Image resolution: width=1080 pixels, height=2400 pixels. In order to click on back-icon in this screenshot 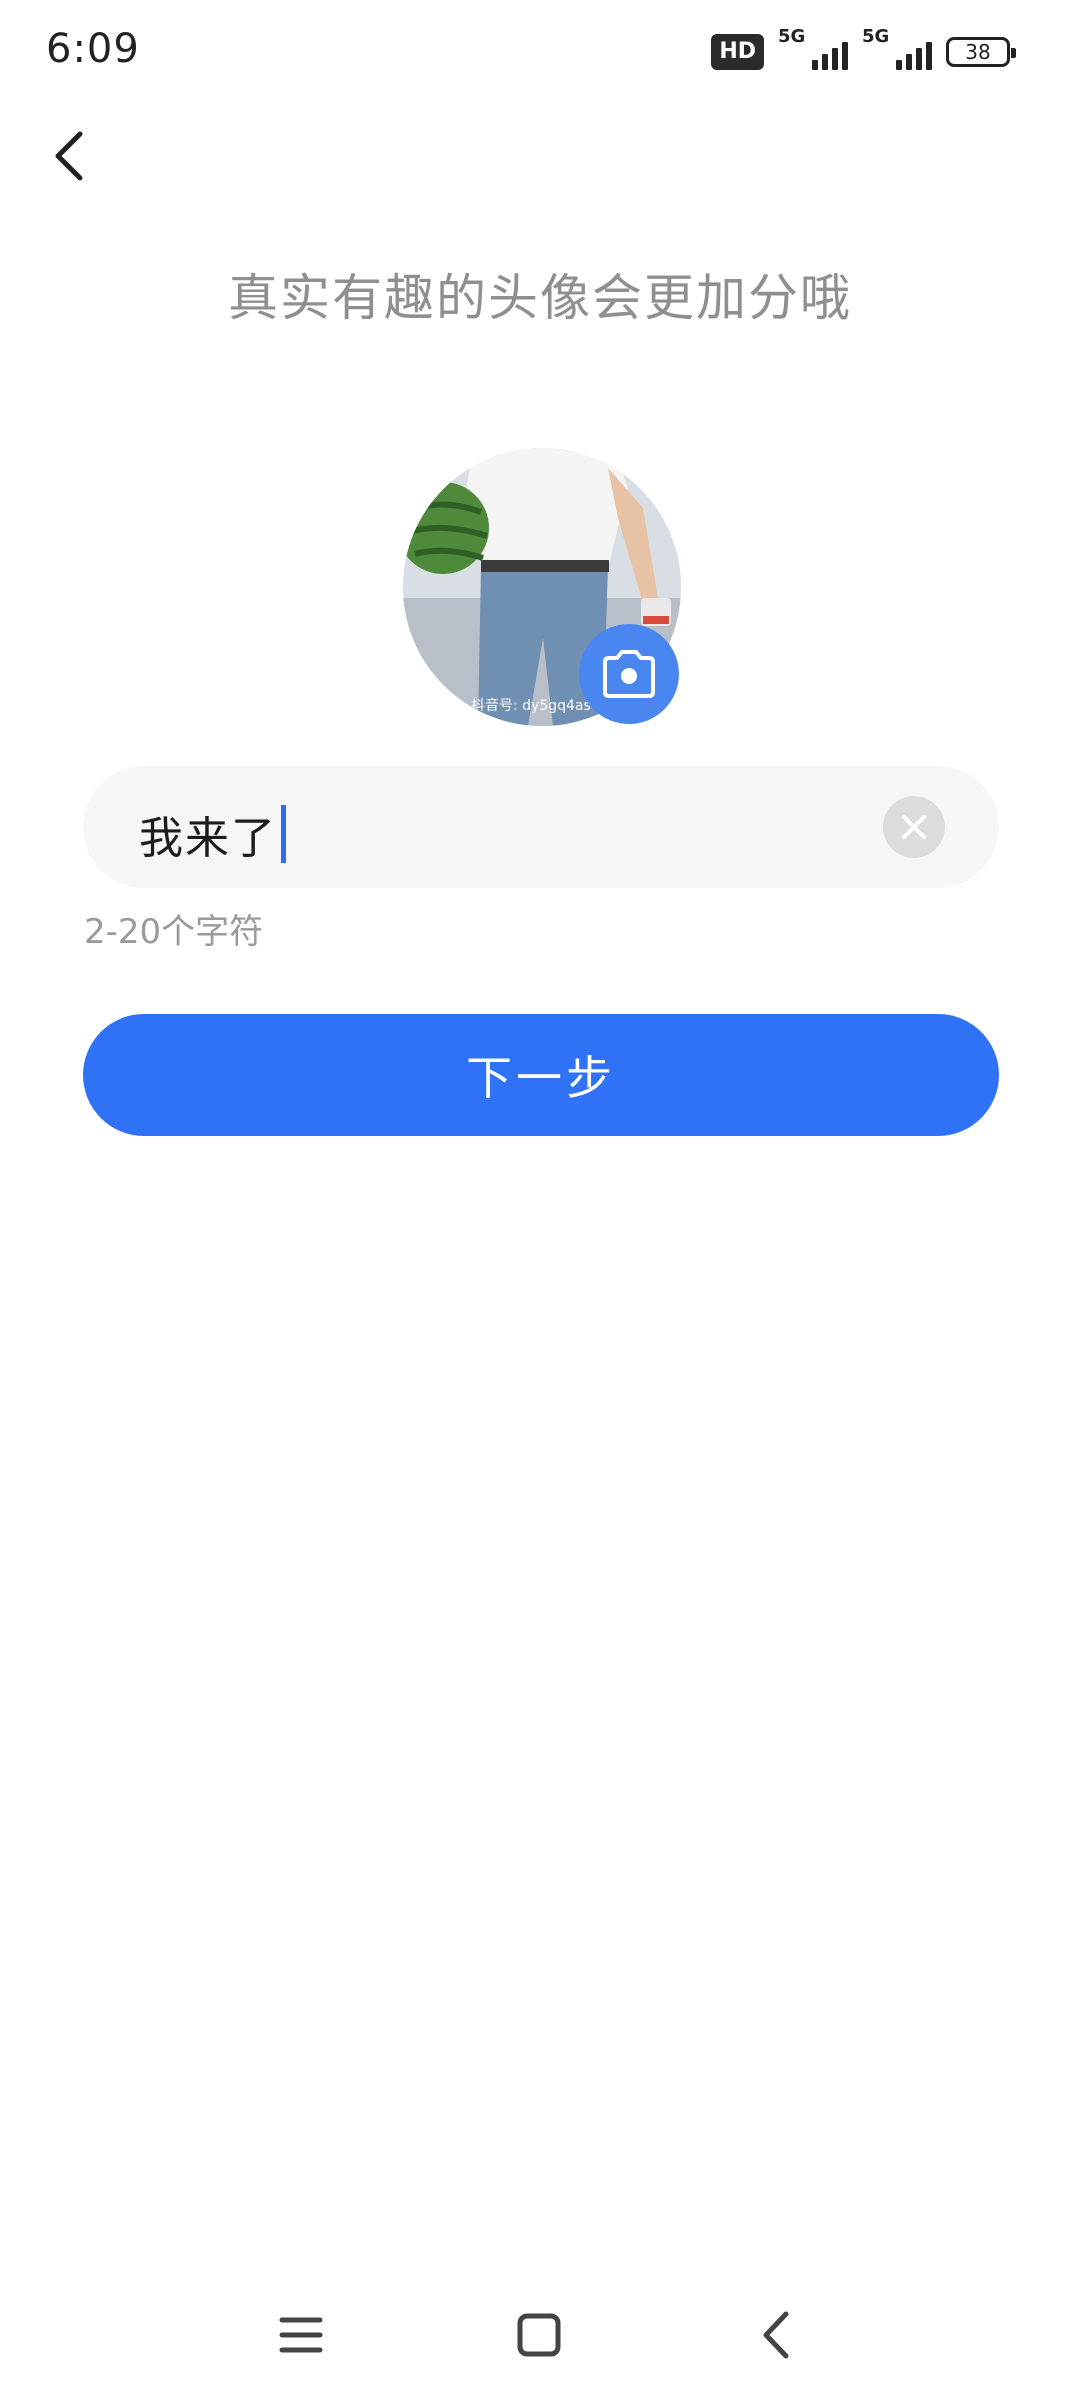, I will do `click(776, 2335)`.